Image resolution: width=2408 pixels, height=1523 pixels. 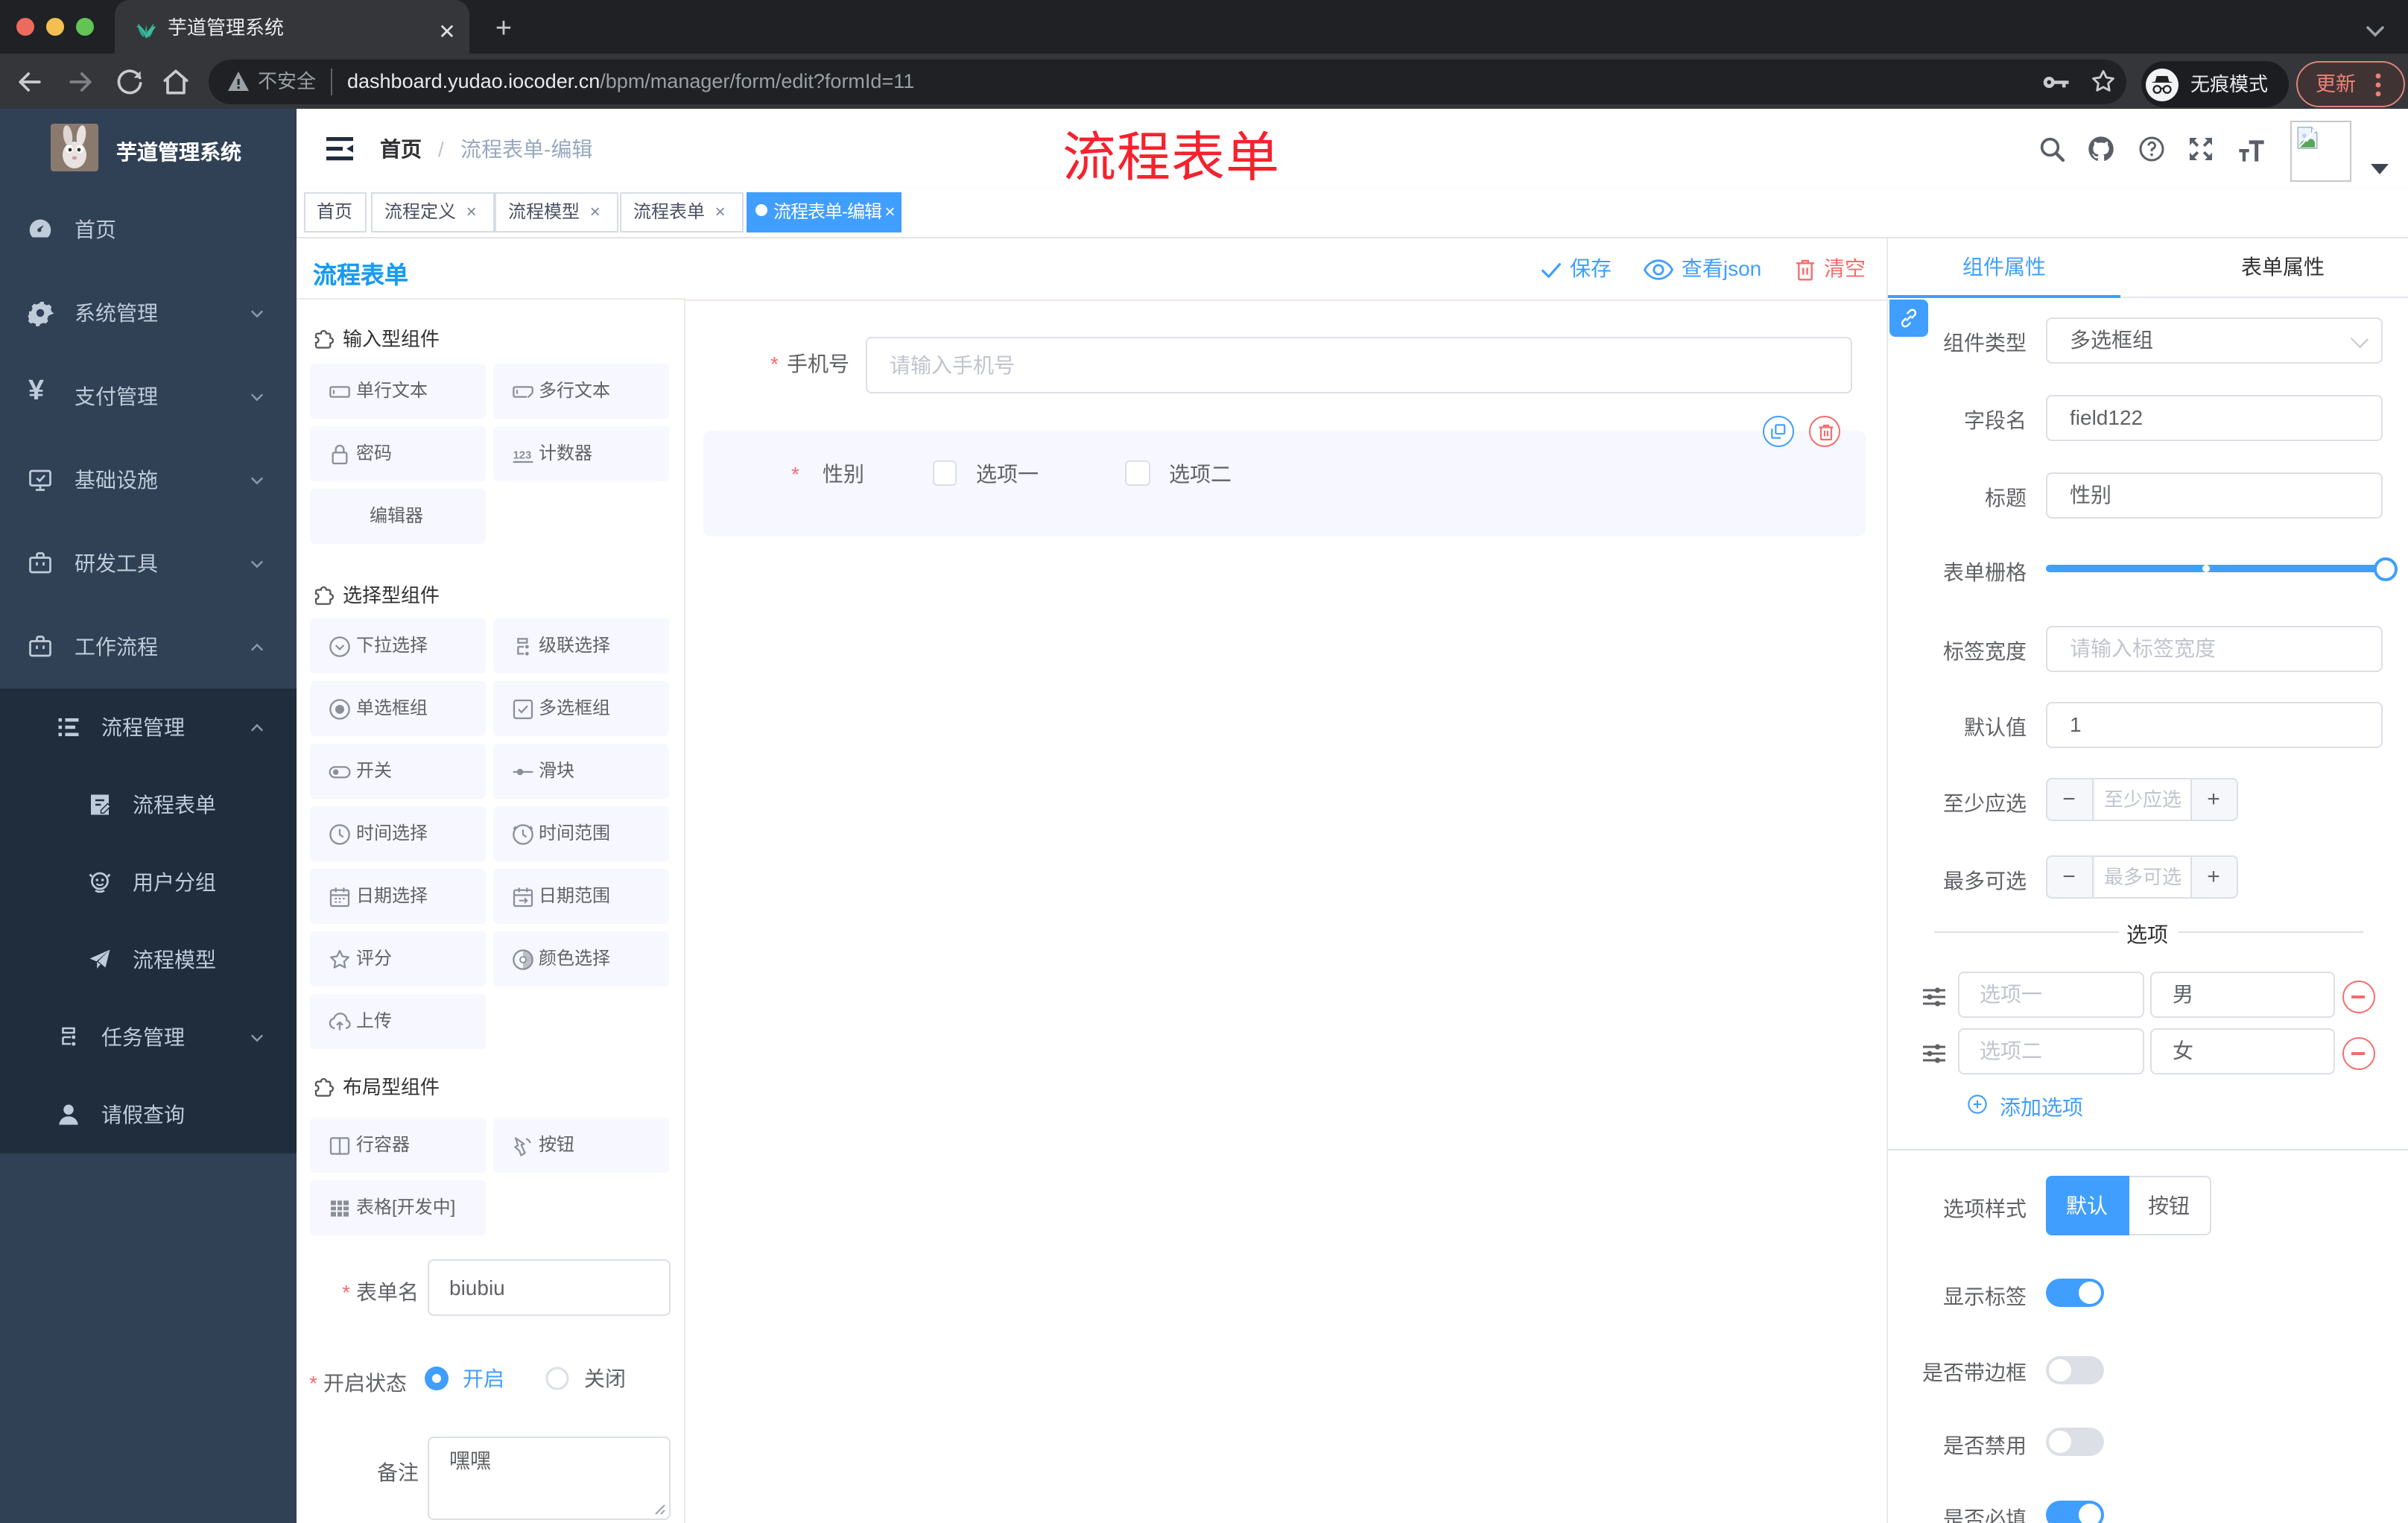 What do you see at coordinates (521, 455) in the screenshot?
I see `svg-text: 123` at bounding box center [521, 455].